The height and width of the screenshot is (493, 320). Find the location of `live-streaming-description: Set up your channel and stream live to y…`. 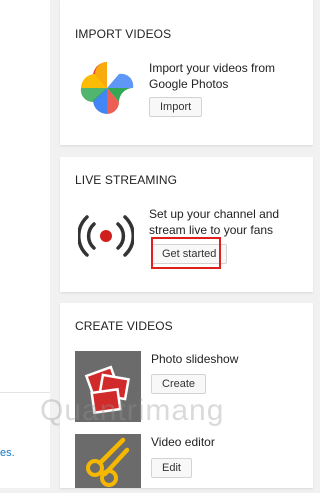

live-streaming-description: Set up your channel and stream live to y… is located at coordinates (214, 222).